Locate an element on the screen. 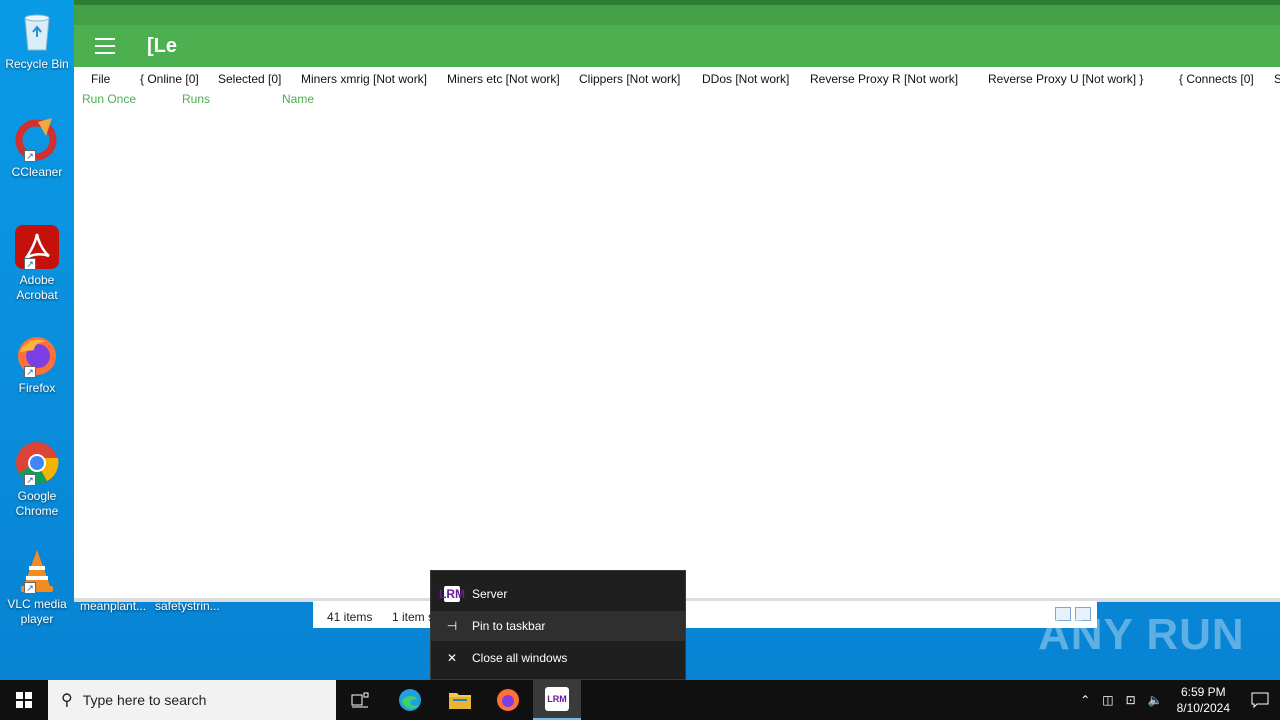 This screenshot has height=720, width=1280. pin-to-taskbar-item: ⊣ Pin to taskbar is located at coordinates (558, 626).